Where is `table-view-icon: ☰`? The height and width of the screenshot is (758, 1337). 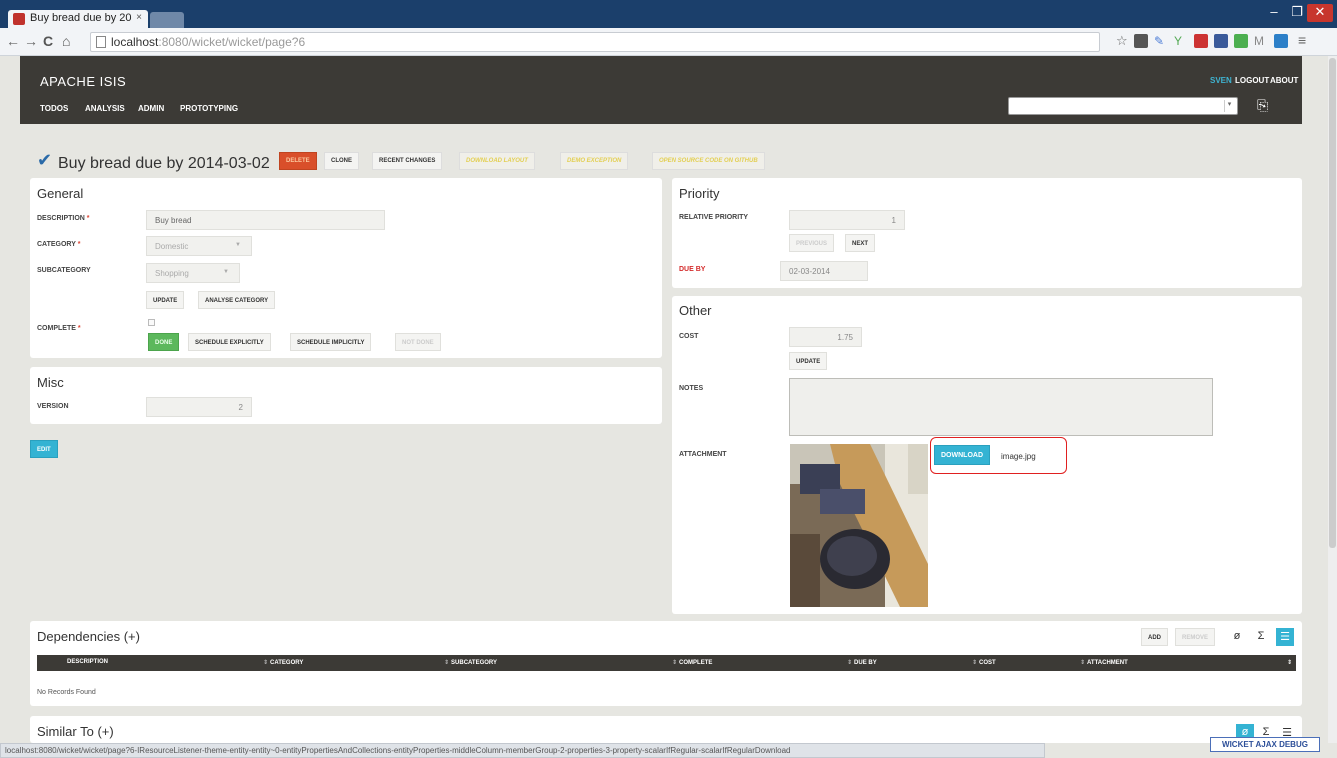 table-view-icon: ☰ is located at coordinates (1285, 637).